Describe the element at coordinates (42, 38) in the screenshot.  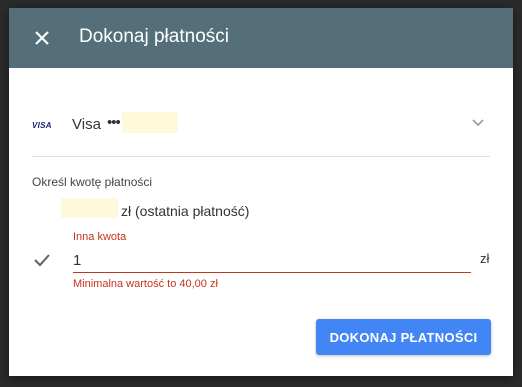
I see `close-icon` at that location.